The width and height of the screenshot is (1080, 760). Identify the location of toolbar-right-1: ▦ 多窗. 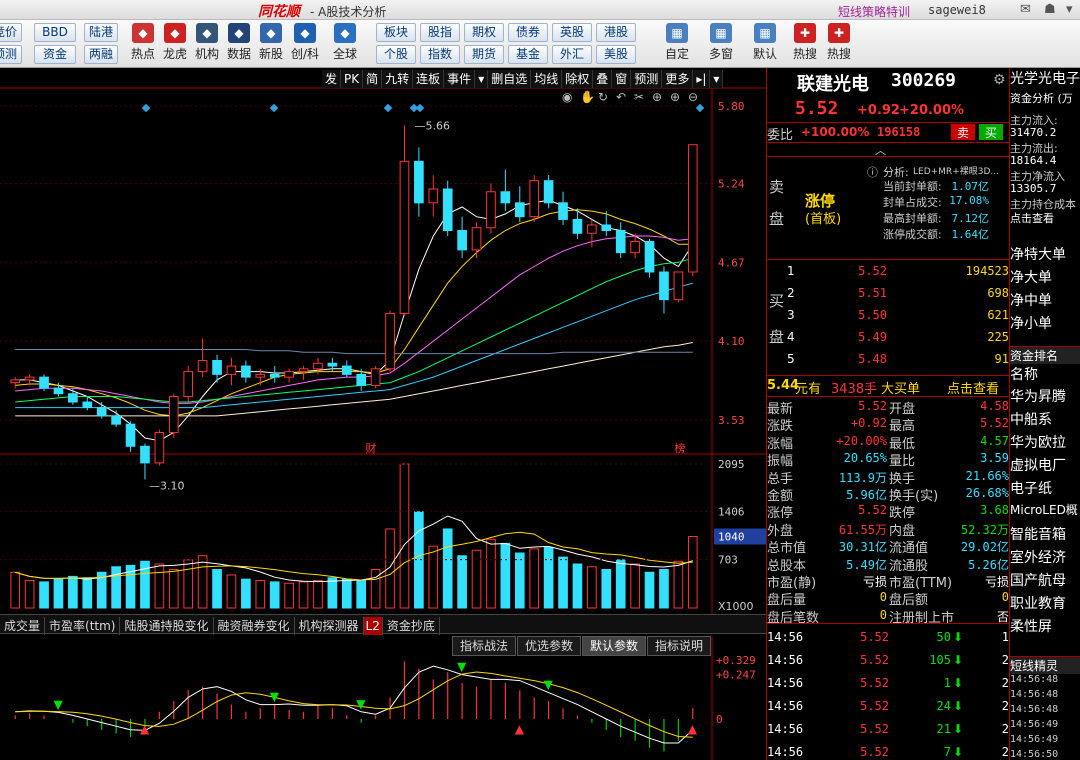
(721, 44).